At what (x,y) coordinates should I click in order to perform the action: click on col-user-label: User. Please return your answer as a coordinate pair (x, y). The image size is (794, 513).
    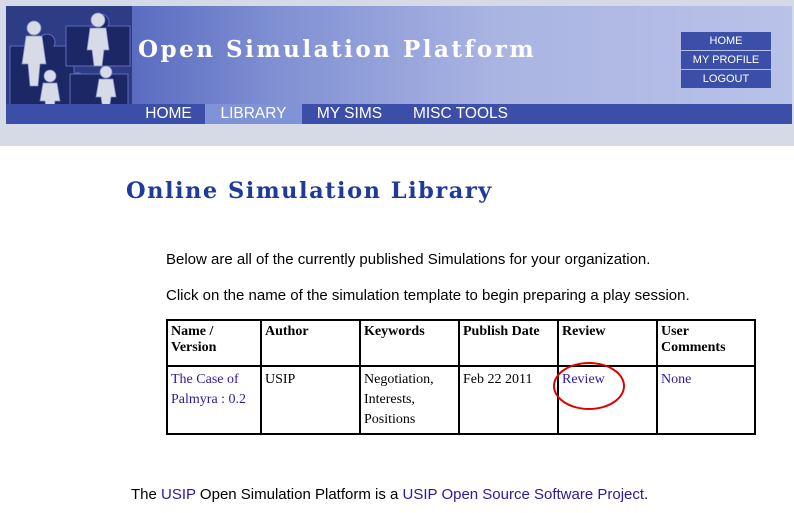
    Looking at the image, I should click on (675, 331).